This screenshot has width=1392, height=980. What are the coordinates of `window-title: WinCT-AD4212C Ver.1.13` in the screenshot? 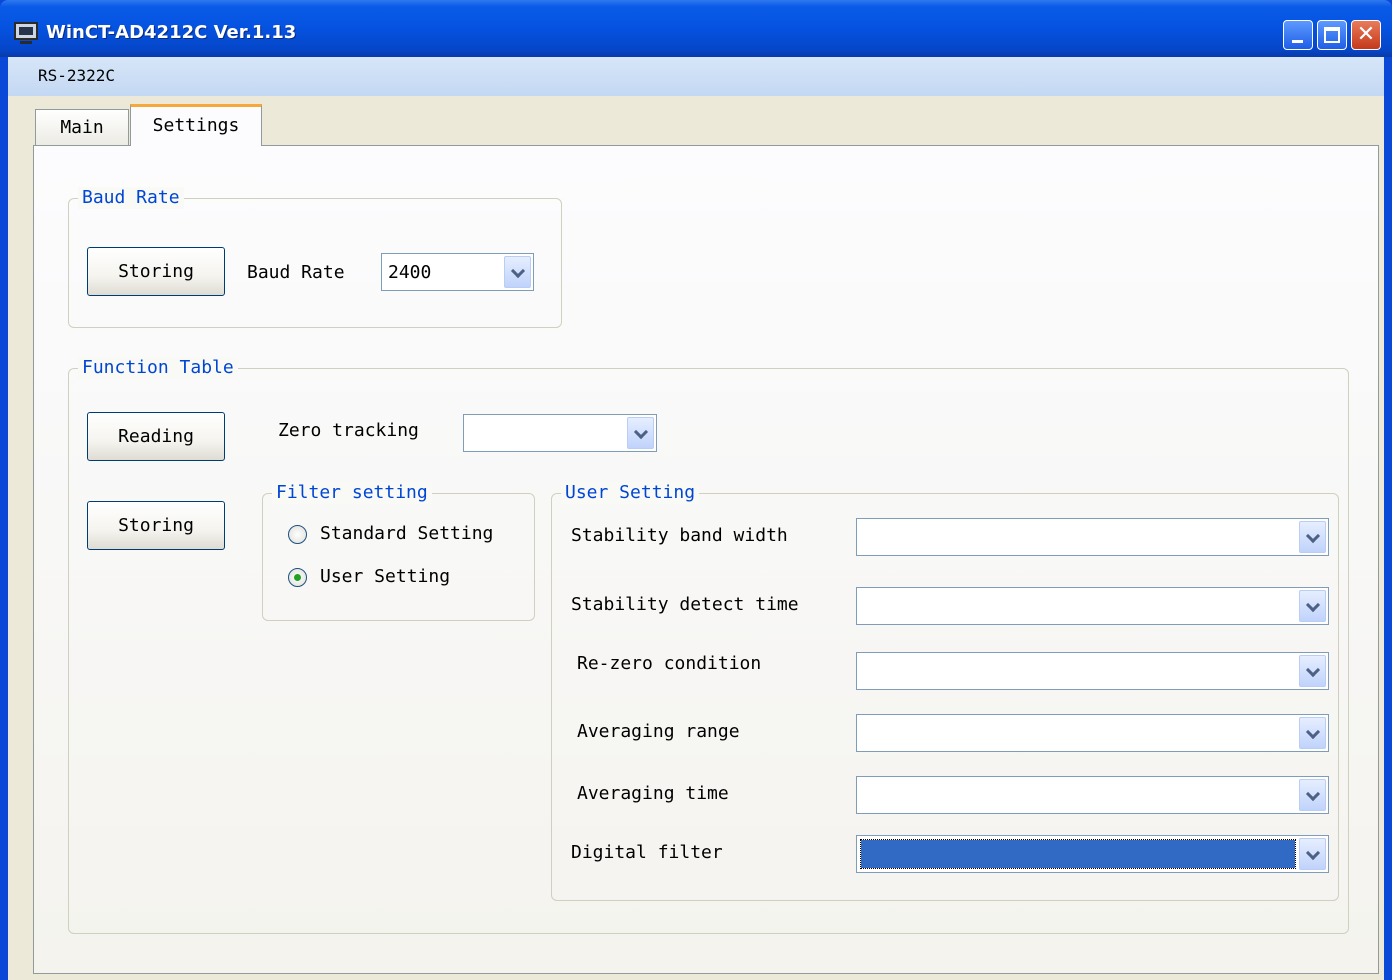 It's located at (171, 32).